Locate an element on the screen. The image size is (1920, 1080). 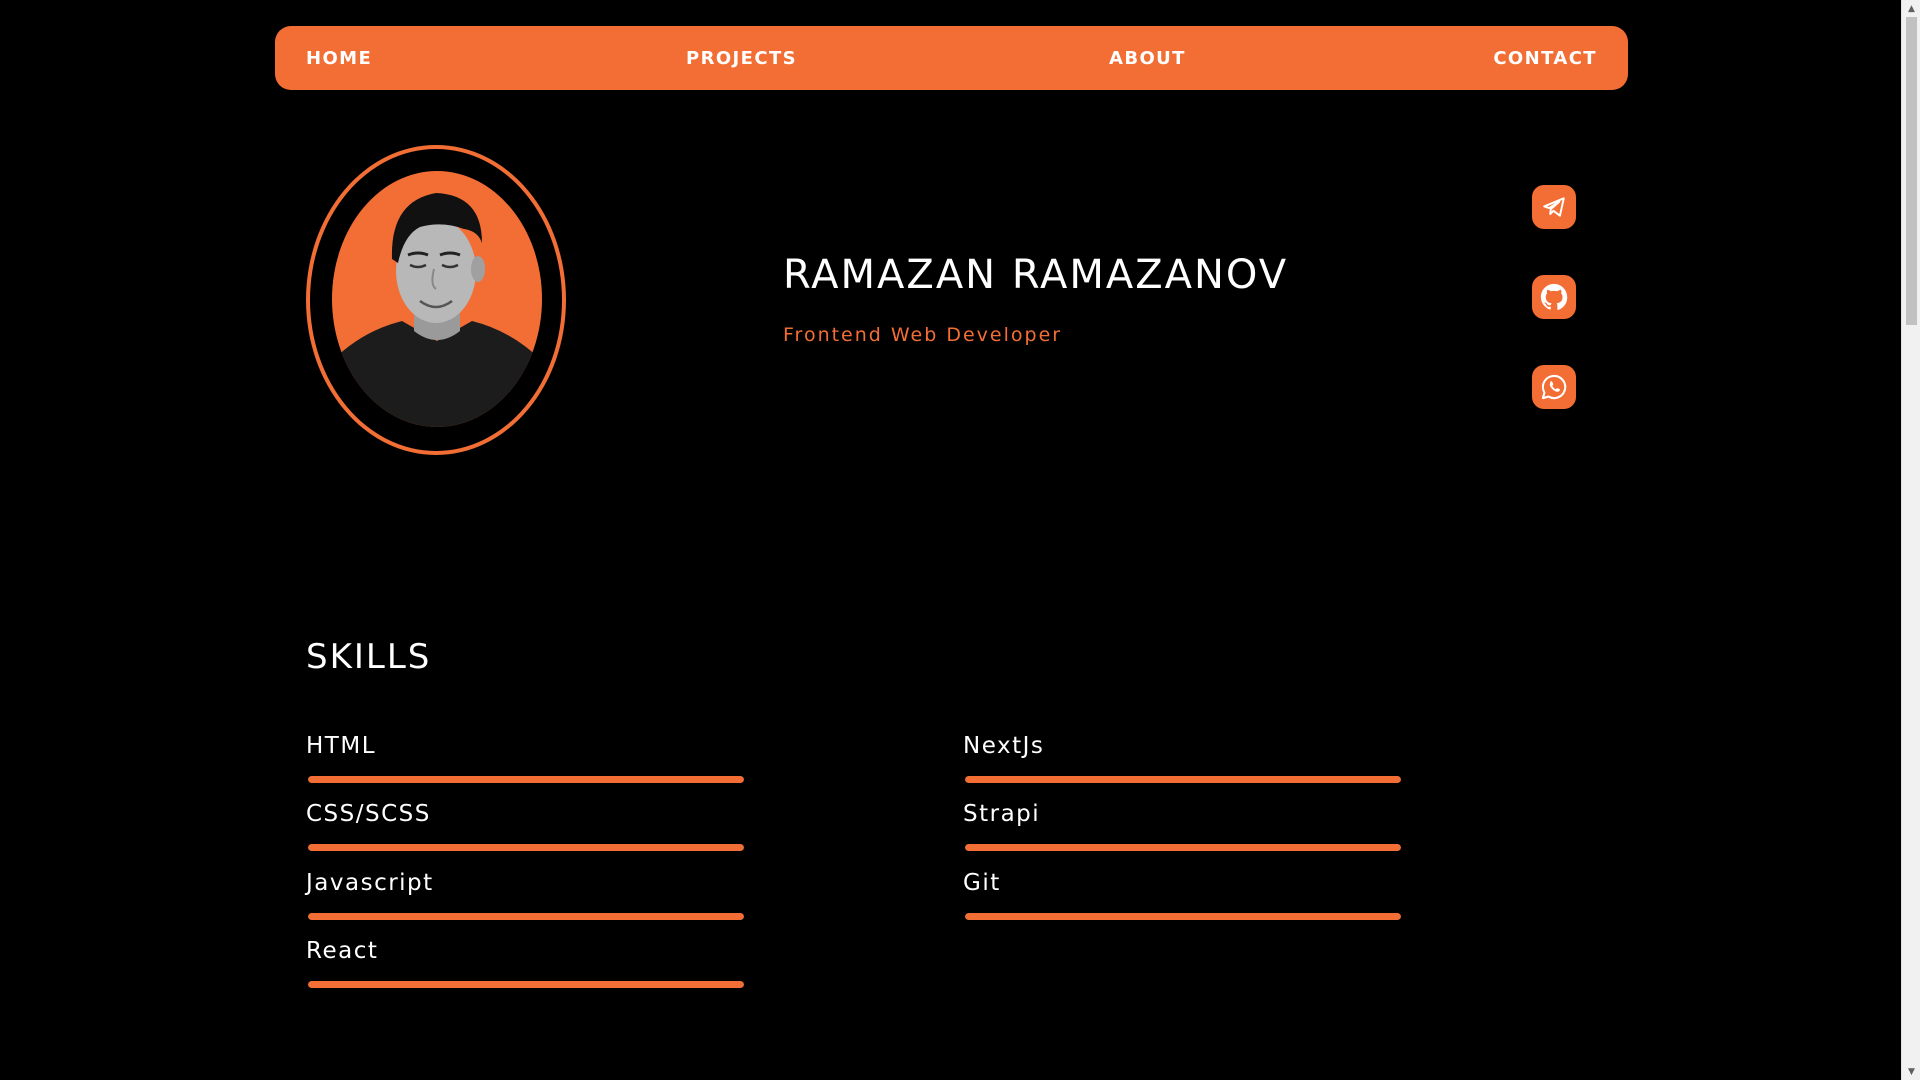
skill-label: Strapi is located at coordinates (1002, 814).